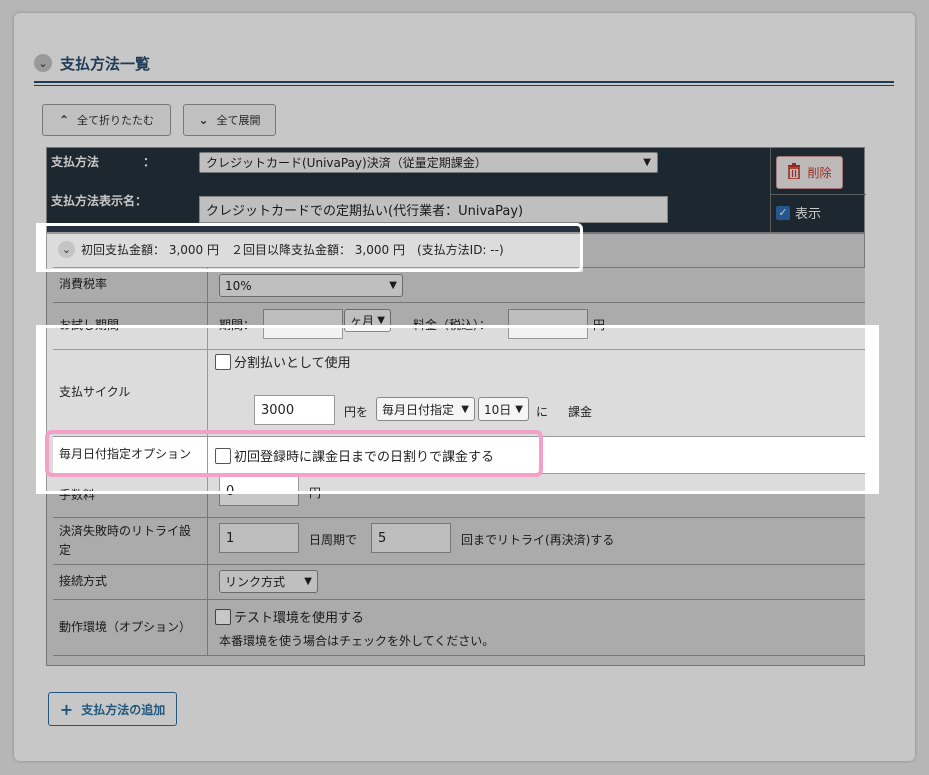 This screenshot has width=929, height=775. Describe the element at coordinates (418, 409) in the screenshot. I see `cycle-mode-value: 毎月日付指定` at that location.